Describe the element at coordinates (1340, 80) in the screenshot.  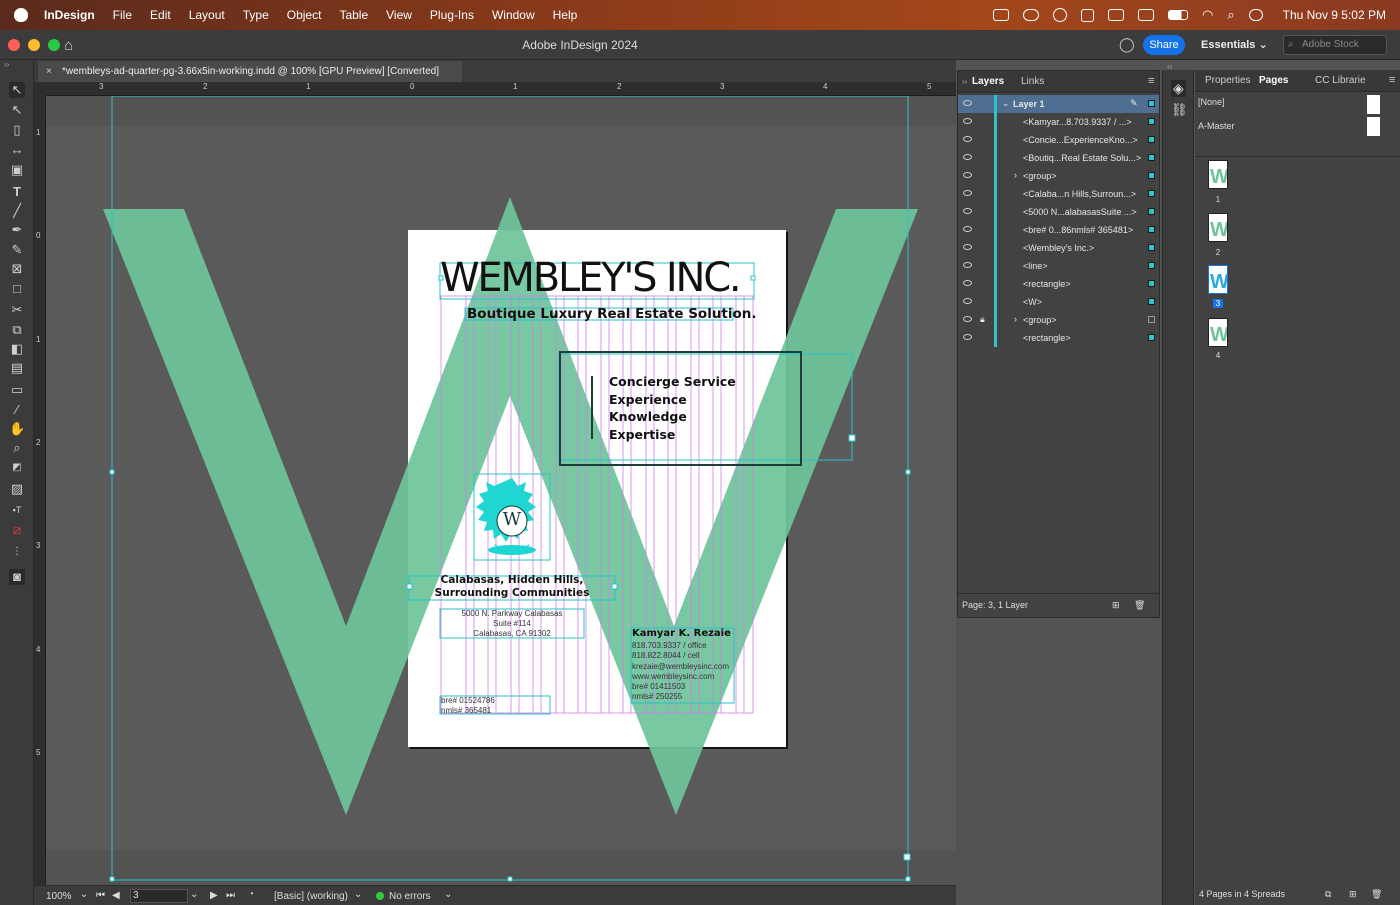
I see `tab-cc-libraries: CC Librarie` at that location.